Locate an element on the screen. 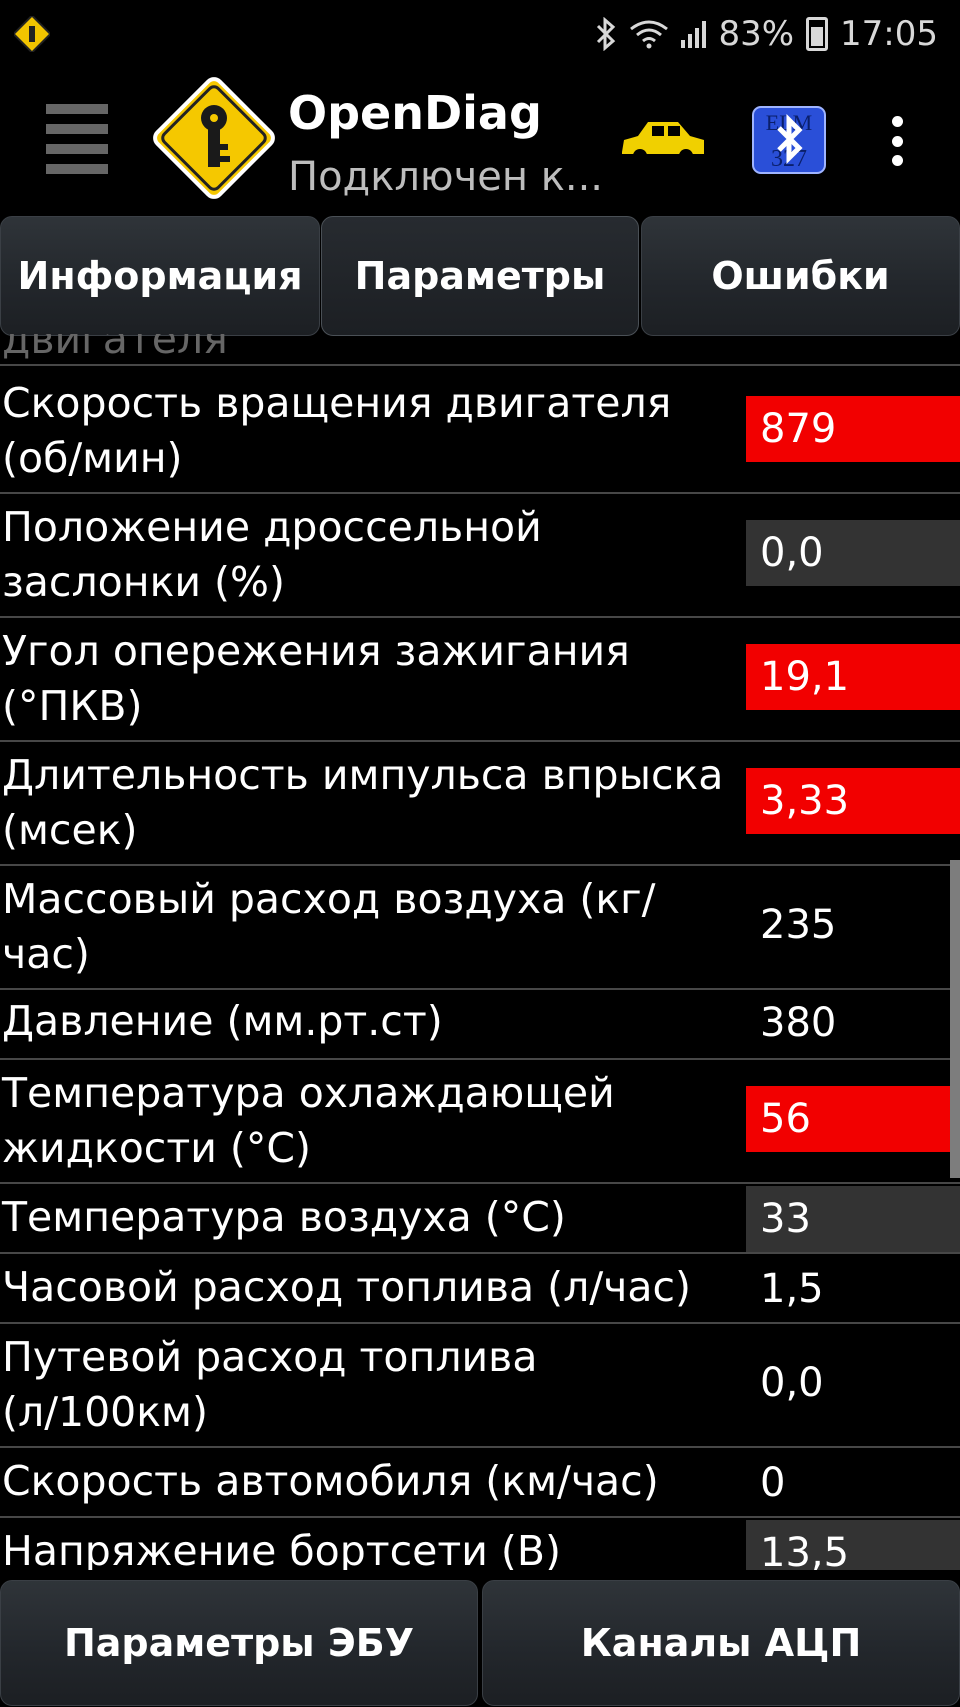  param-label: Положение дроссельной заслонки (%) is located at coordinates (272, 554).